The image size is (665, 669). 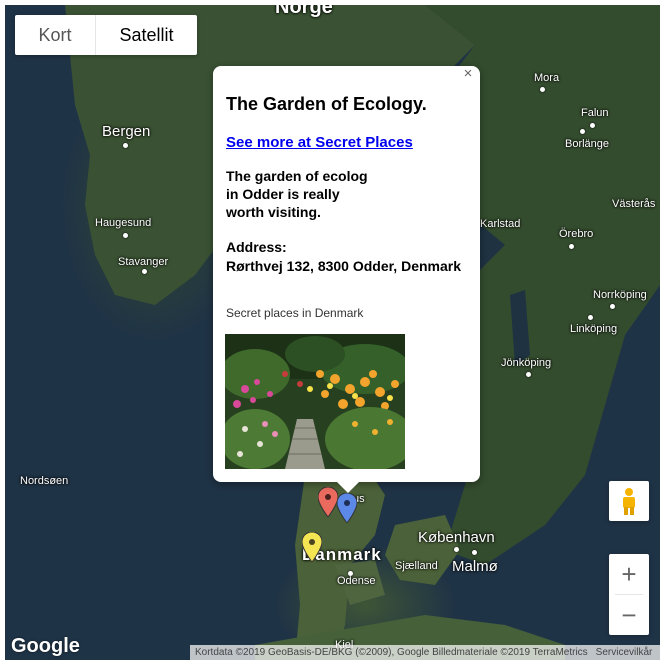 I want to click on zoom-out-button: −, so click(x=629, y=615).